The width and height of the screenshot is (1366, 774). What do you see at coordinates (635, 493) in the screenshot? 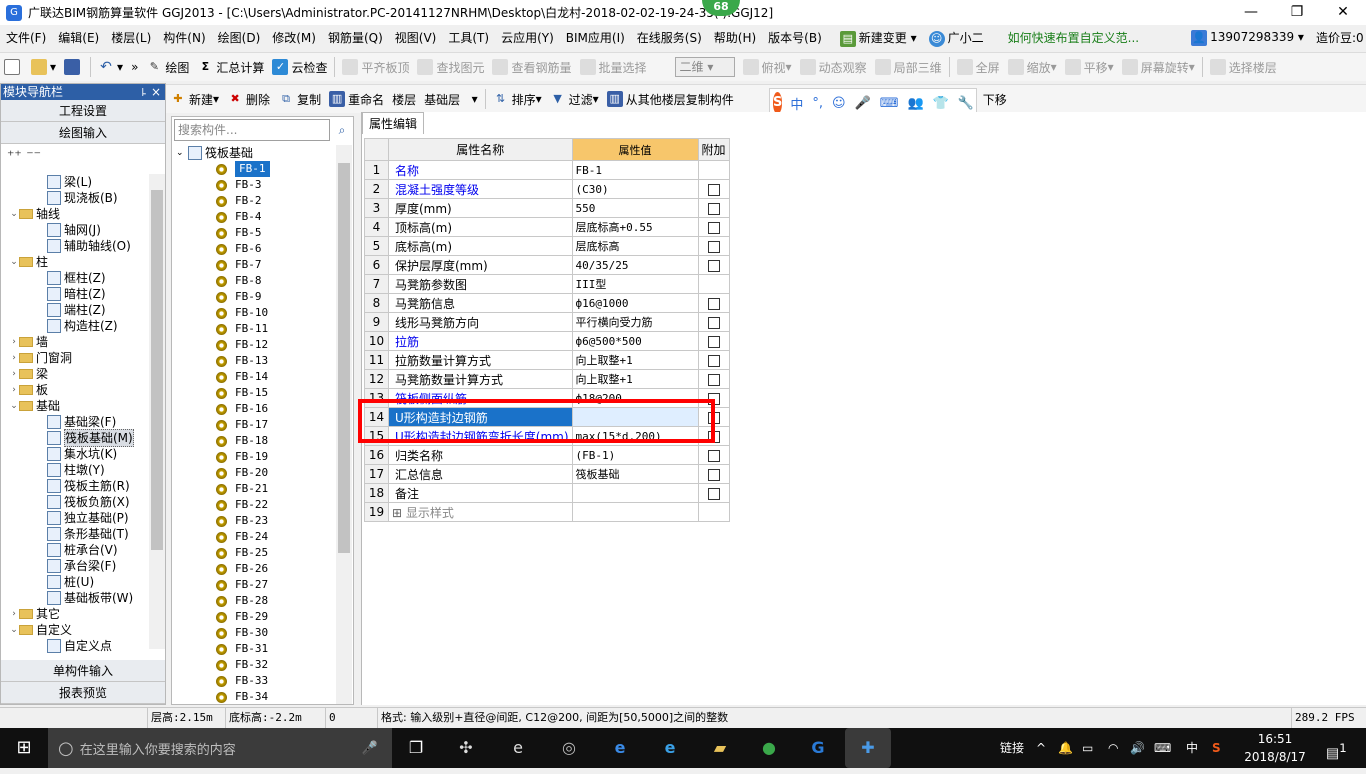
I see `property-value-cell` at bounding box center [635, 493].